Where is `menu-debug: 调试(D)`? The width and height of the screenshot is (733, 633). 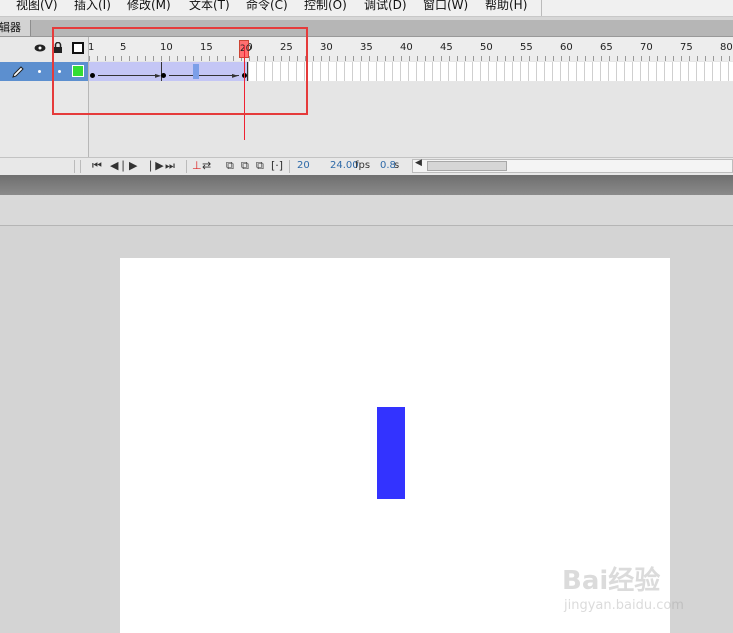 menu-debug: 调试(D) is located at coordinates (385, 6).